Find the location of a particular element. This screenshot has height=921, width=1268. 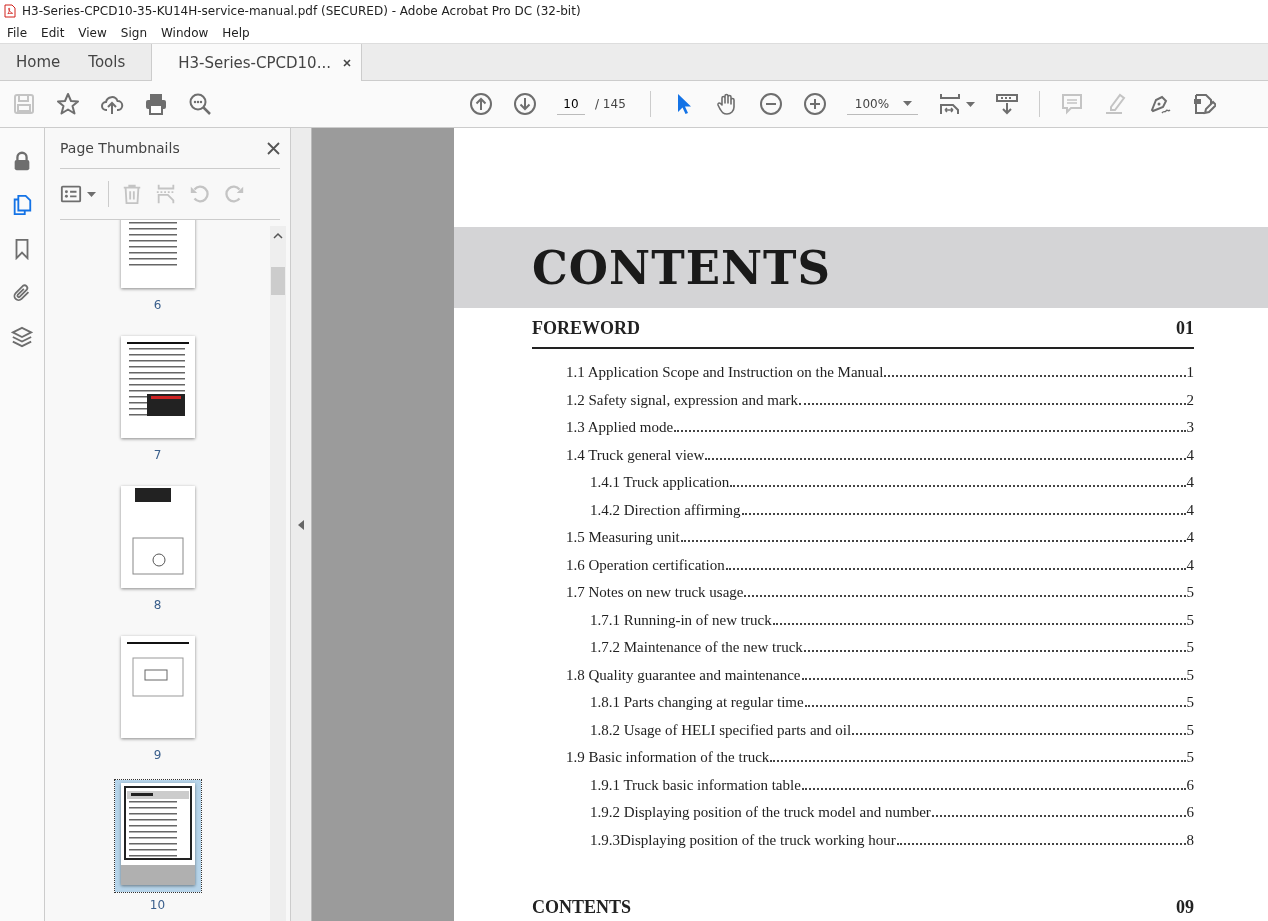

tab: Home is located at coordinates (37, 62).